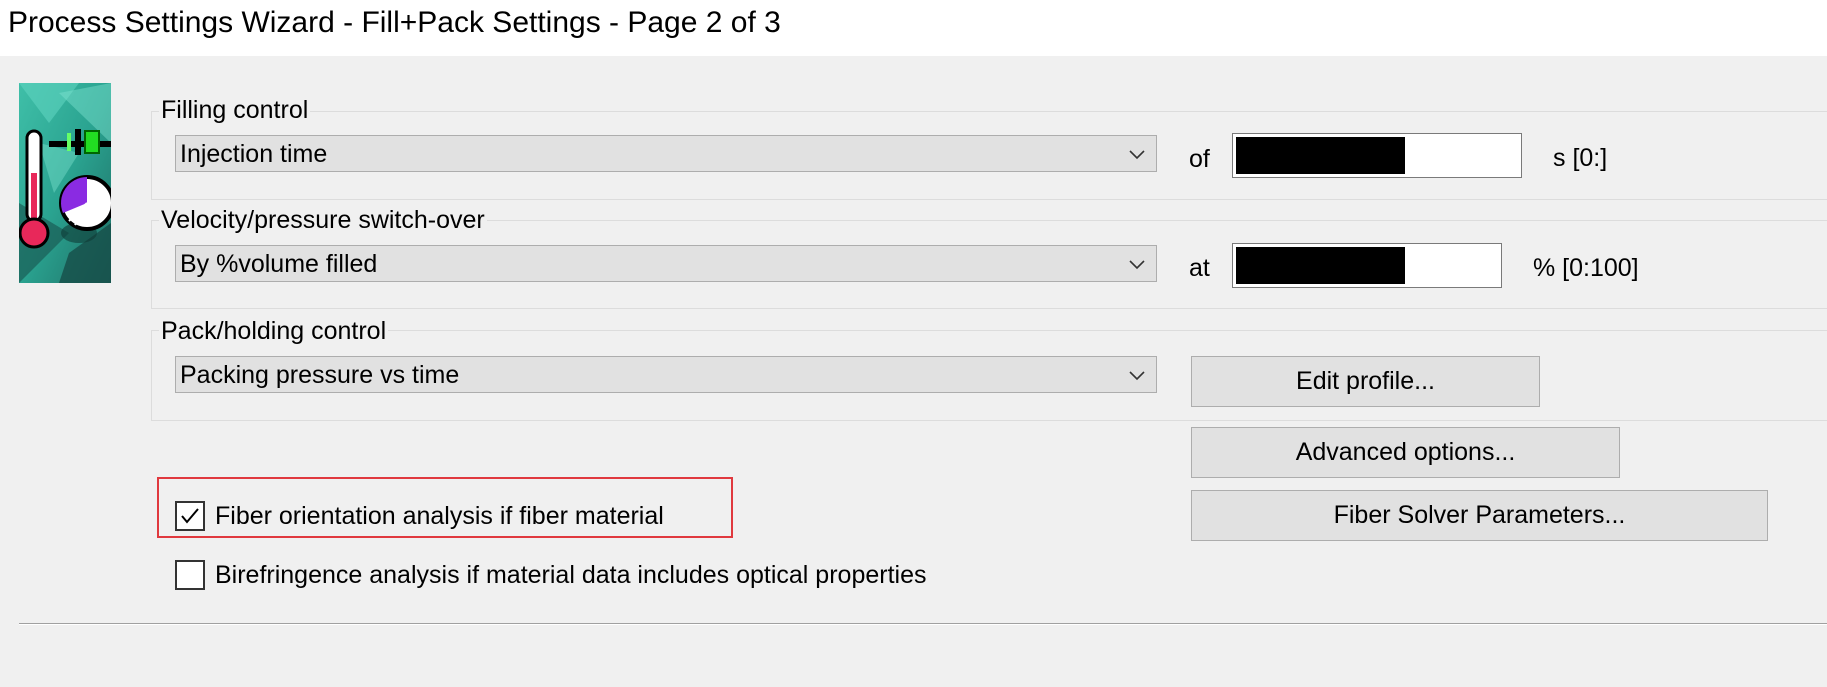  I want to click on switch-over-label: Velocity/pressure switch-over, so click(323, 220).